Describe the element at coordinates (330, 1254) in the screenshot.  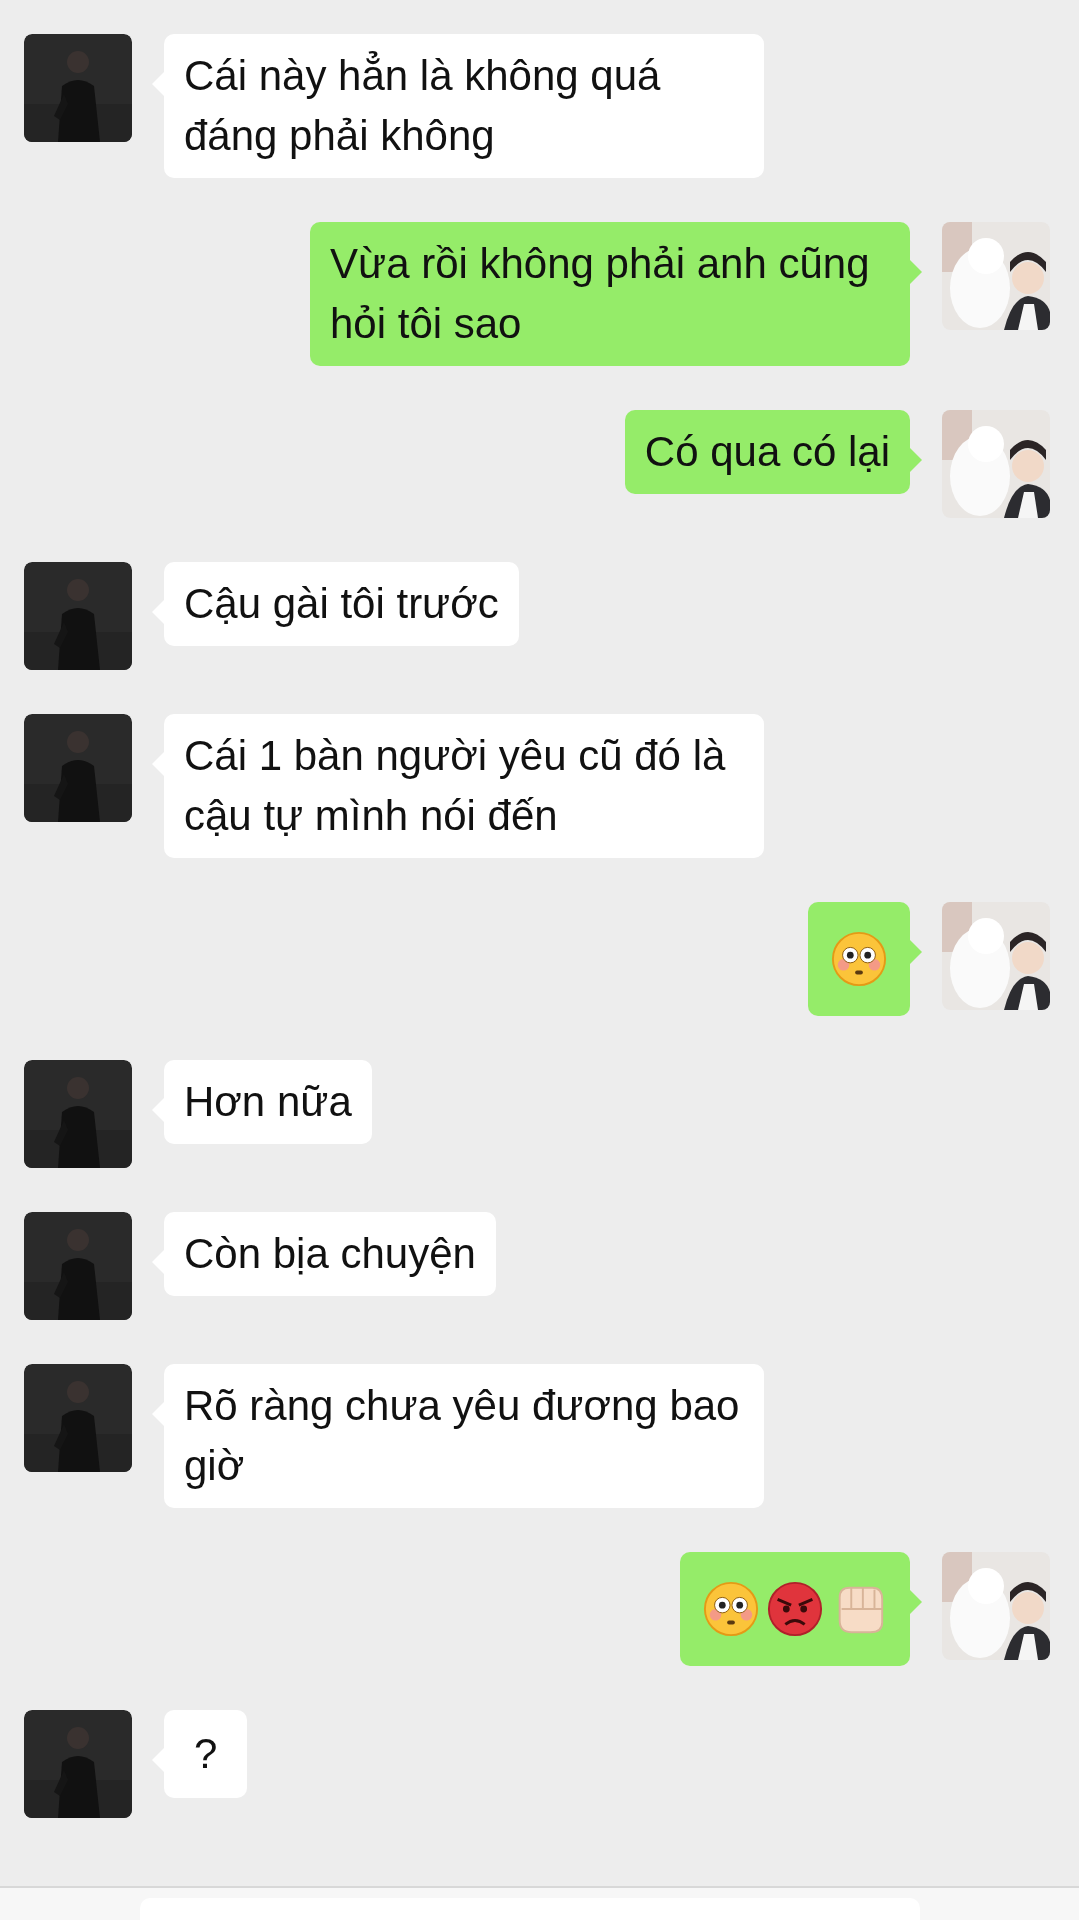
I see `message-bubble: Còn bịa chuyện` at that location.